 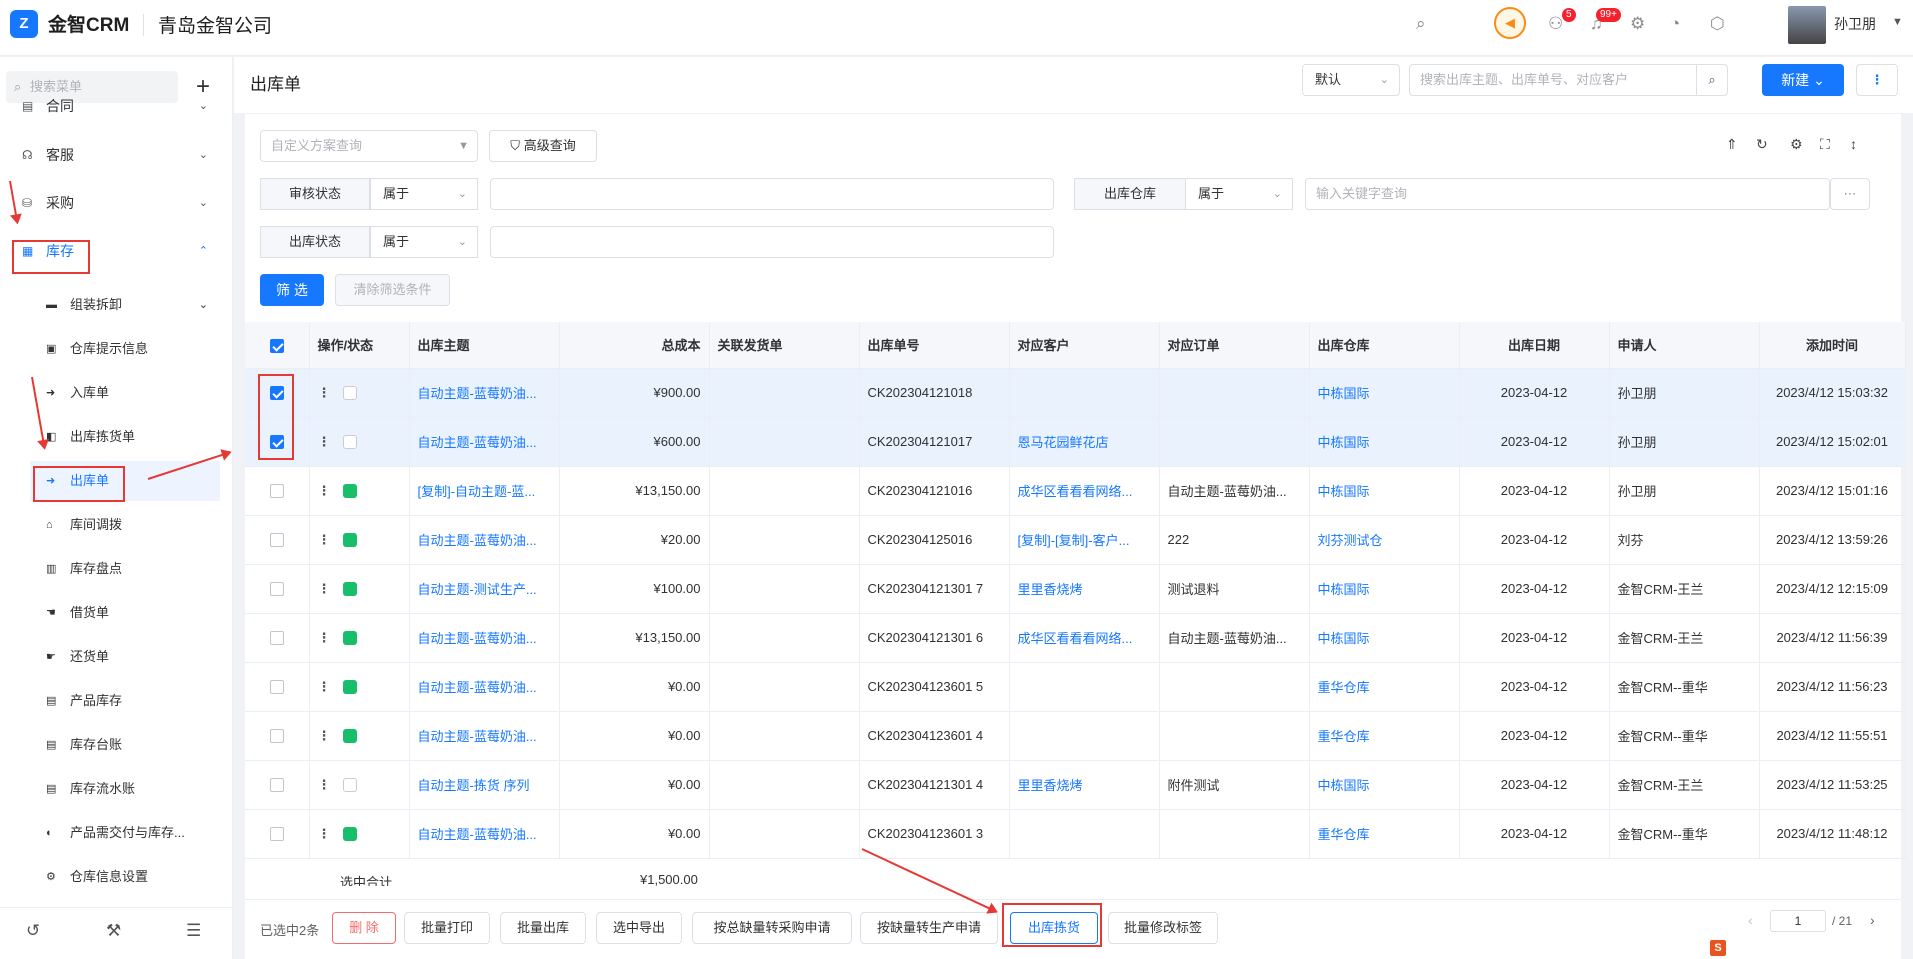 What do you see at coordinates (1732, 144) in the screenshot?
I see `collapse-up-icon: ⇑` at bounding box center [1732, 144].